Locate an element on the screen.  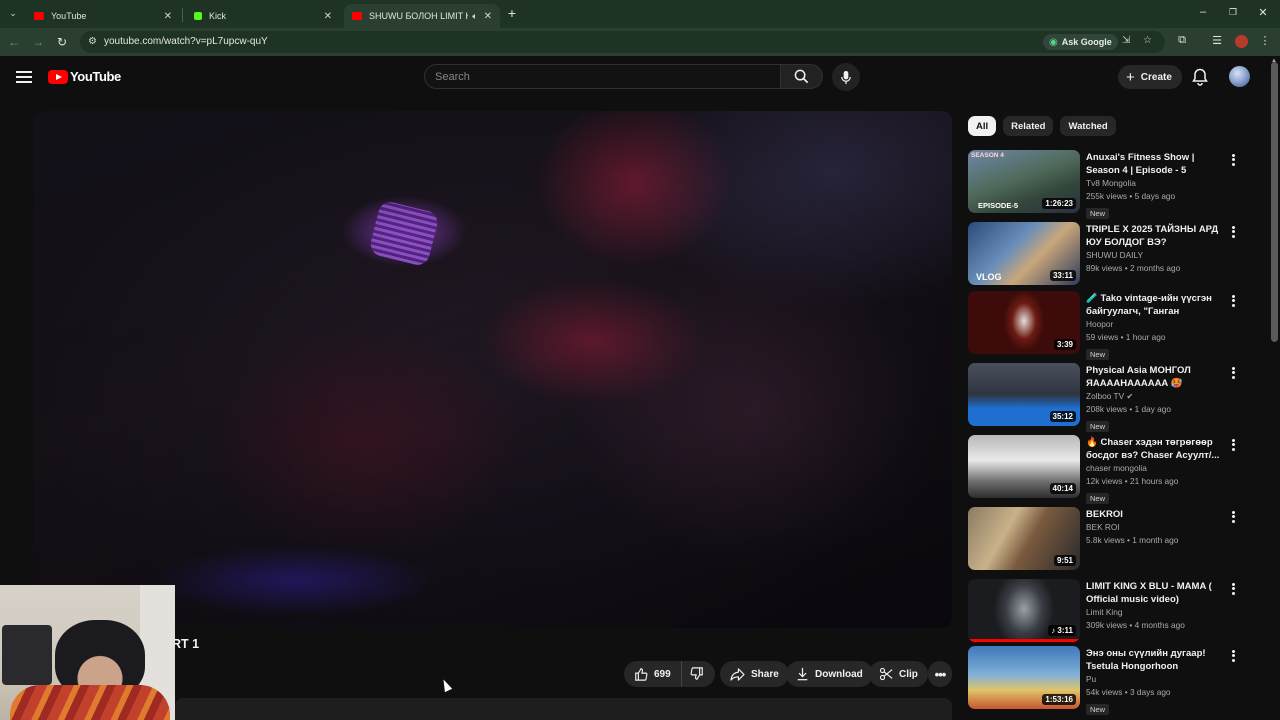
channel-name: Hoopor is located at coordinates (1156, 324).